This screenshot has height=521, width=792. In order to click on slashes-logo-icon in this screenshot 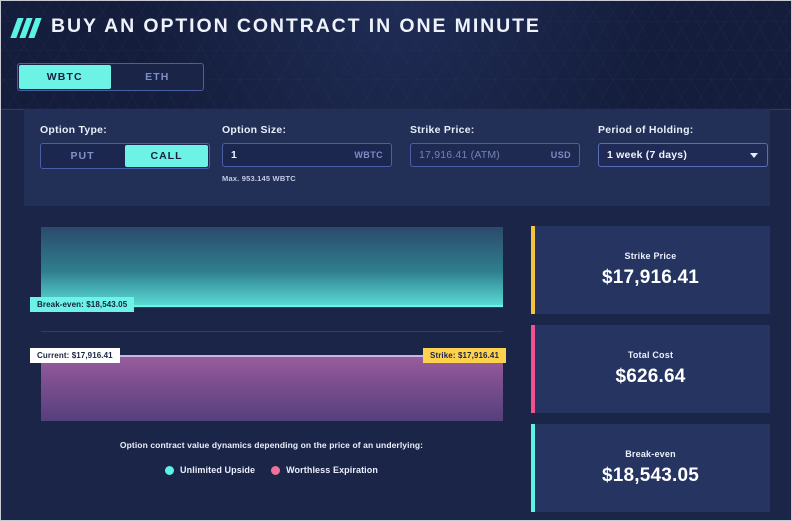, I will do `click(26, 27)`.